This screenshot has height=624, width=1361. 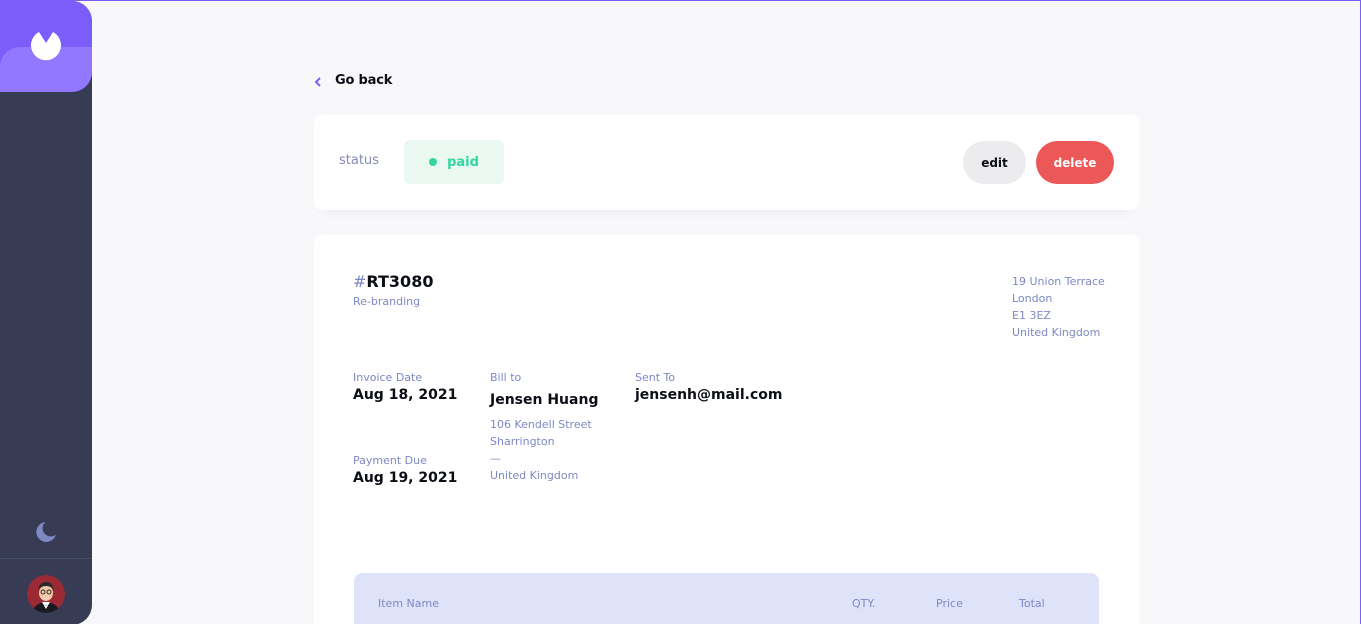 What do you see at coordinates (1075, 162) in the screenshot?
I see `delete-button: delete` at bounding box center [1075, 162].